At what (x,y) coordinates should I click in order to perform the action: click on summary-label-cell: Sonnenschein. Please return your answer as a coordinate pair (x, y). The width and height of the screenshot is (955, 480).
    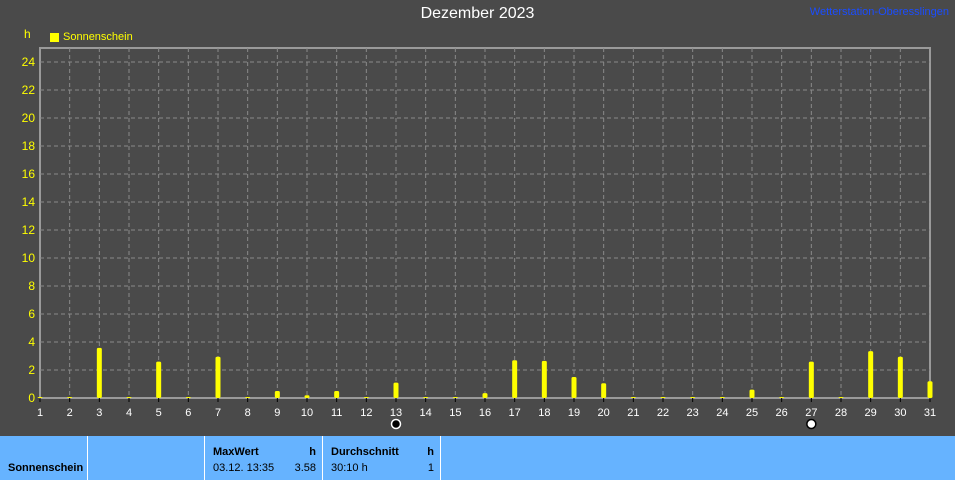
    Looking at the image, I should click on (44, 458).